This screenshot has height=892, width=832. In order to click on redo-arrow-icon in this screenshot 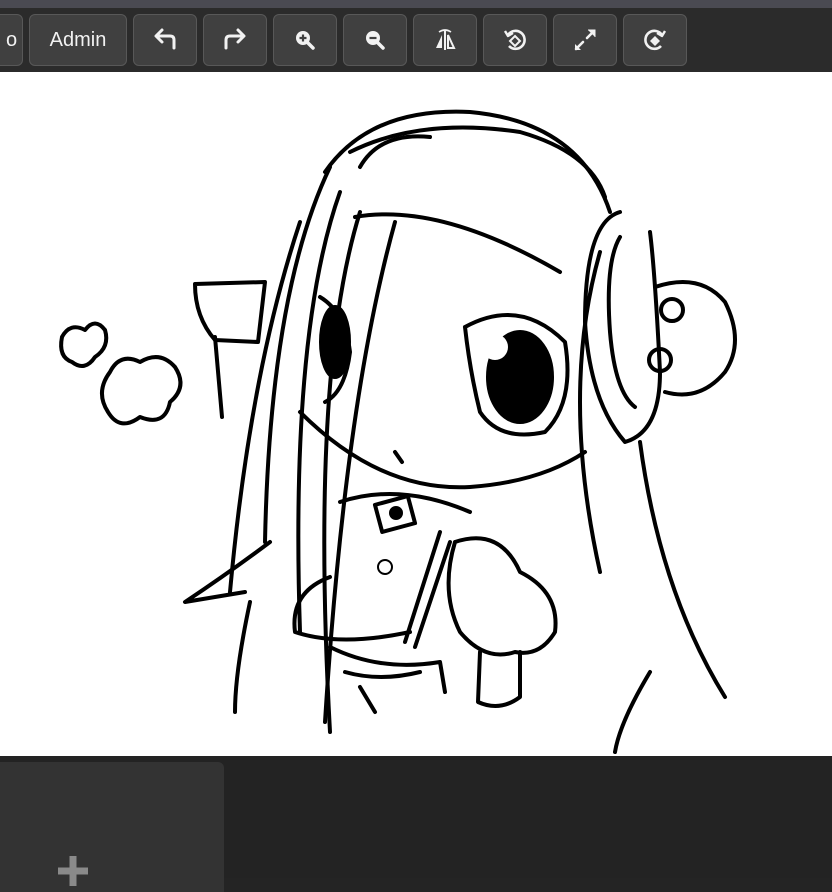, I will do `click(235, 39)`.